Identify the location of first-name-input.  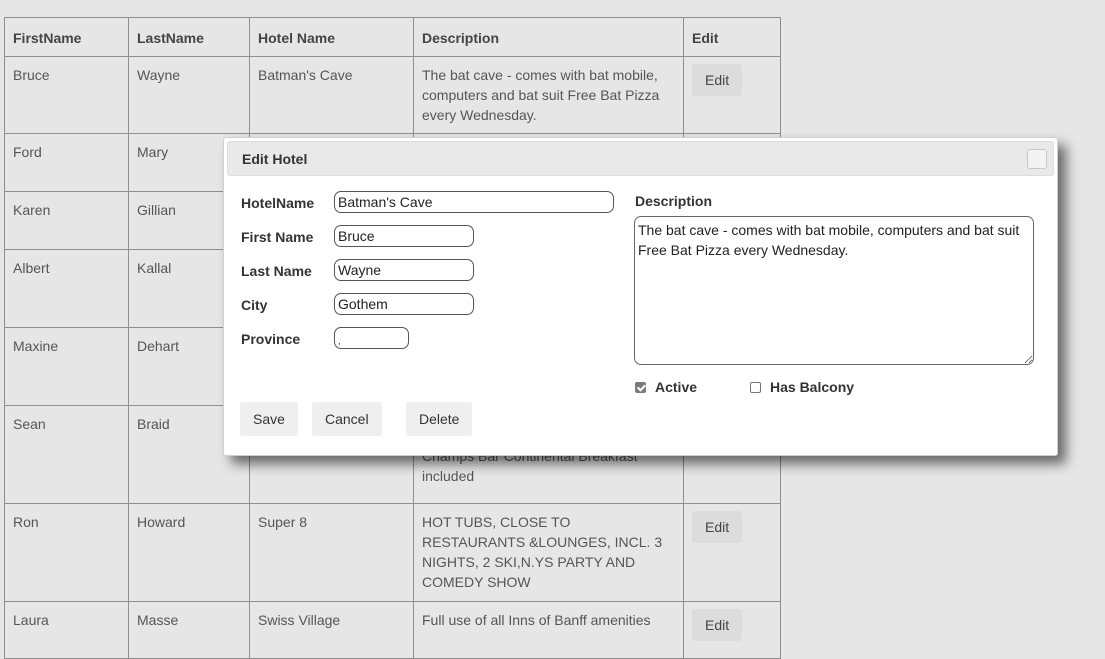
(404, 236).